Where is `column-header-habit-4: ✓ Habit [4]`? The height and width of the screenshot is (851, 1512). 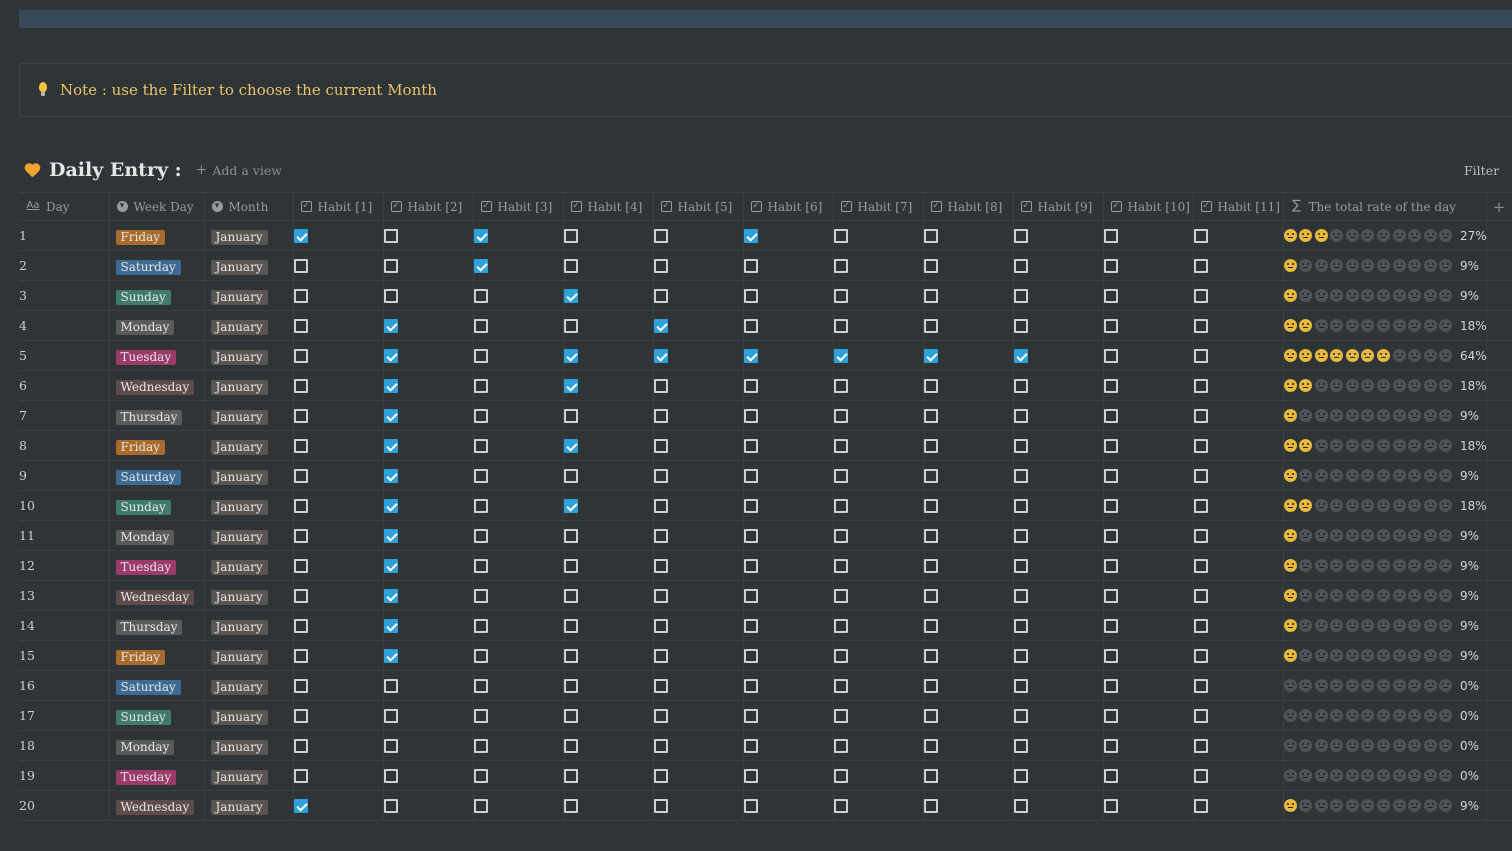
column-header-habit-4: ✓ Habit [4] is located at coordinates (608, 206).